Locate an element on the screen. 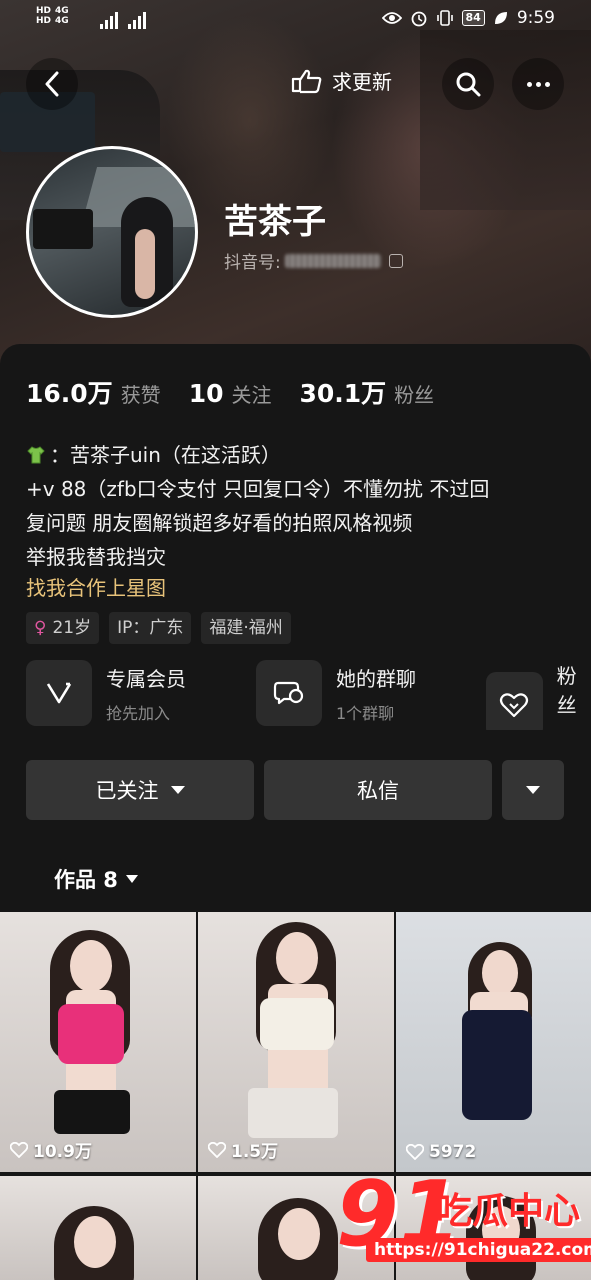 This screenshot has width=591, height=1280. stat-following-value: 10 is located at coordinates (206, 393).